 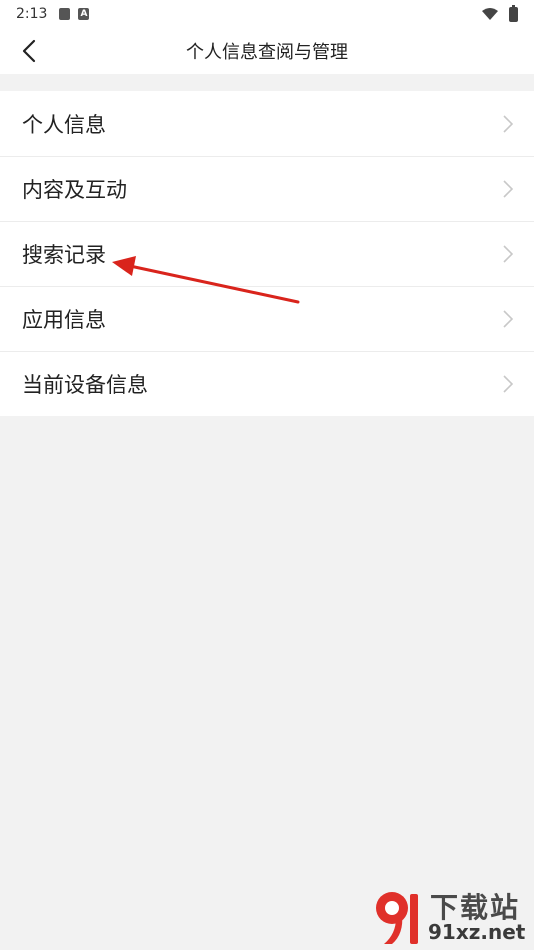 I want to click on status-bar: 2:13 A, so click(x=267, y=14).